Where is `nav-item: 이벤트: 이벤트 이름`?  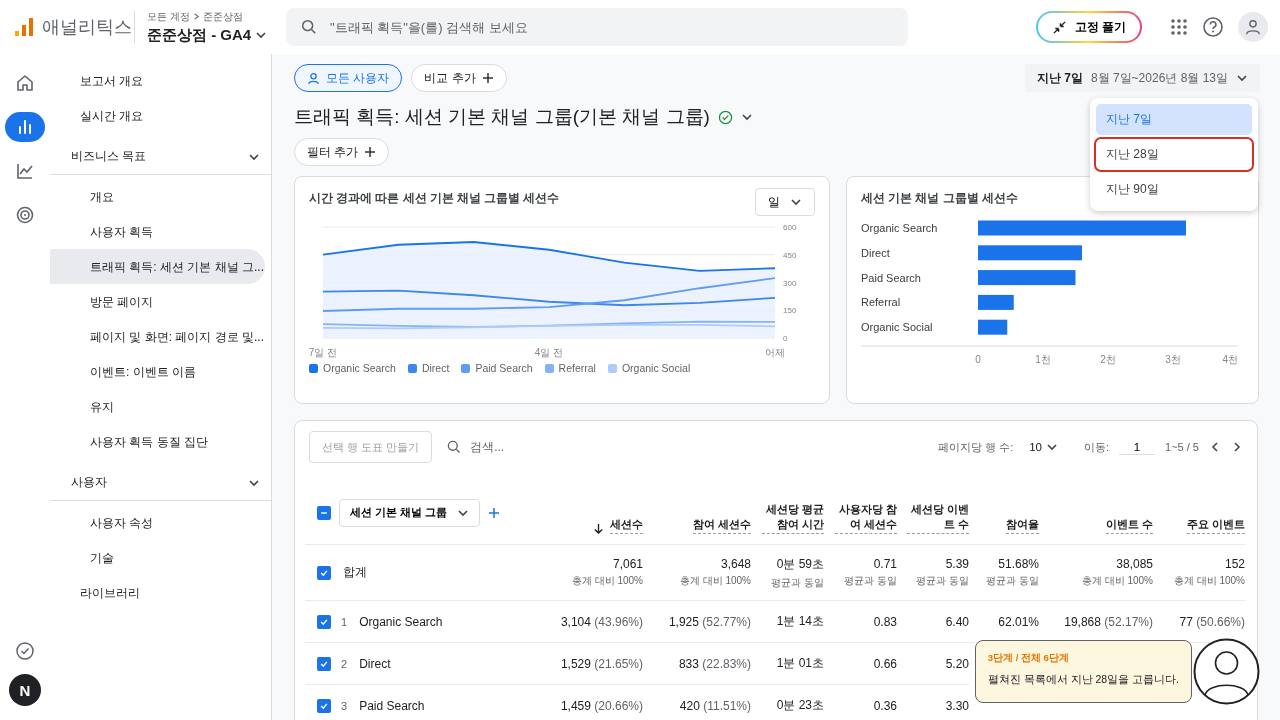
nav-item: 이벤트: 이벤트 이름 is located at coordinates (157, 371).